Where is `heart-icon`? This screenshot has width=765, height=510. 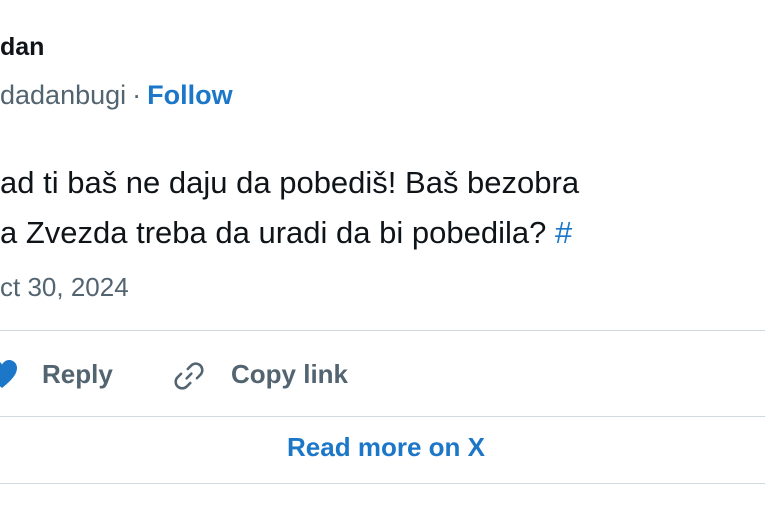
heart-icon is located at coordinates (9, 375).